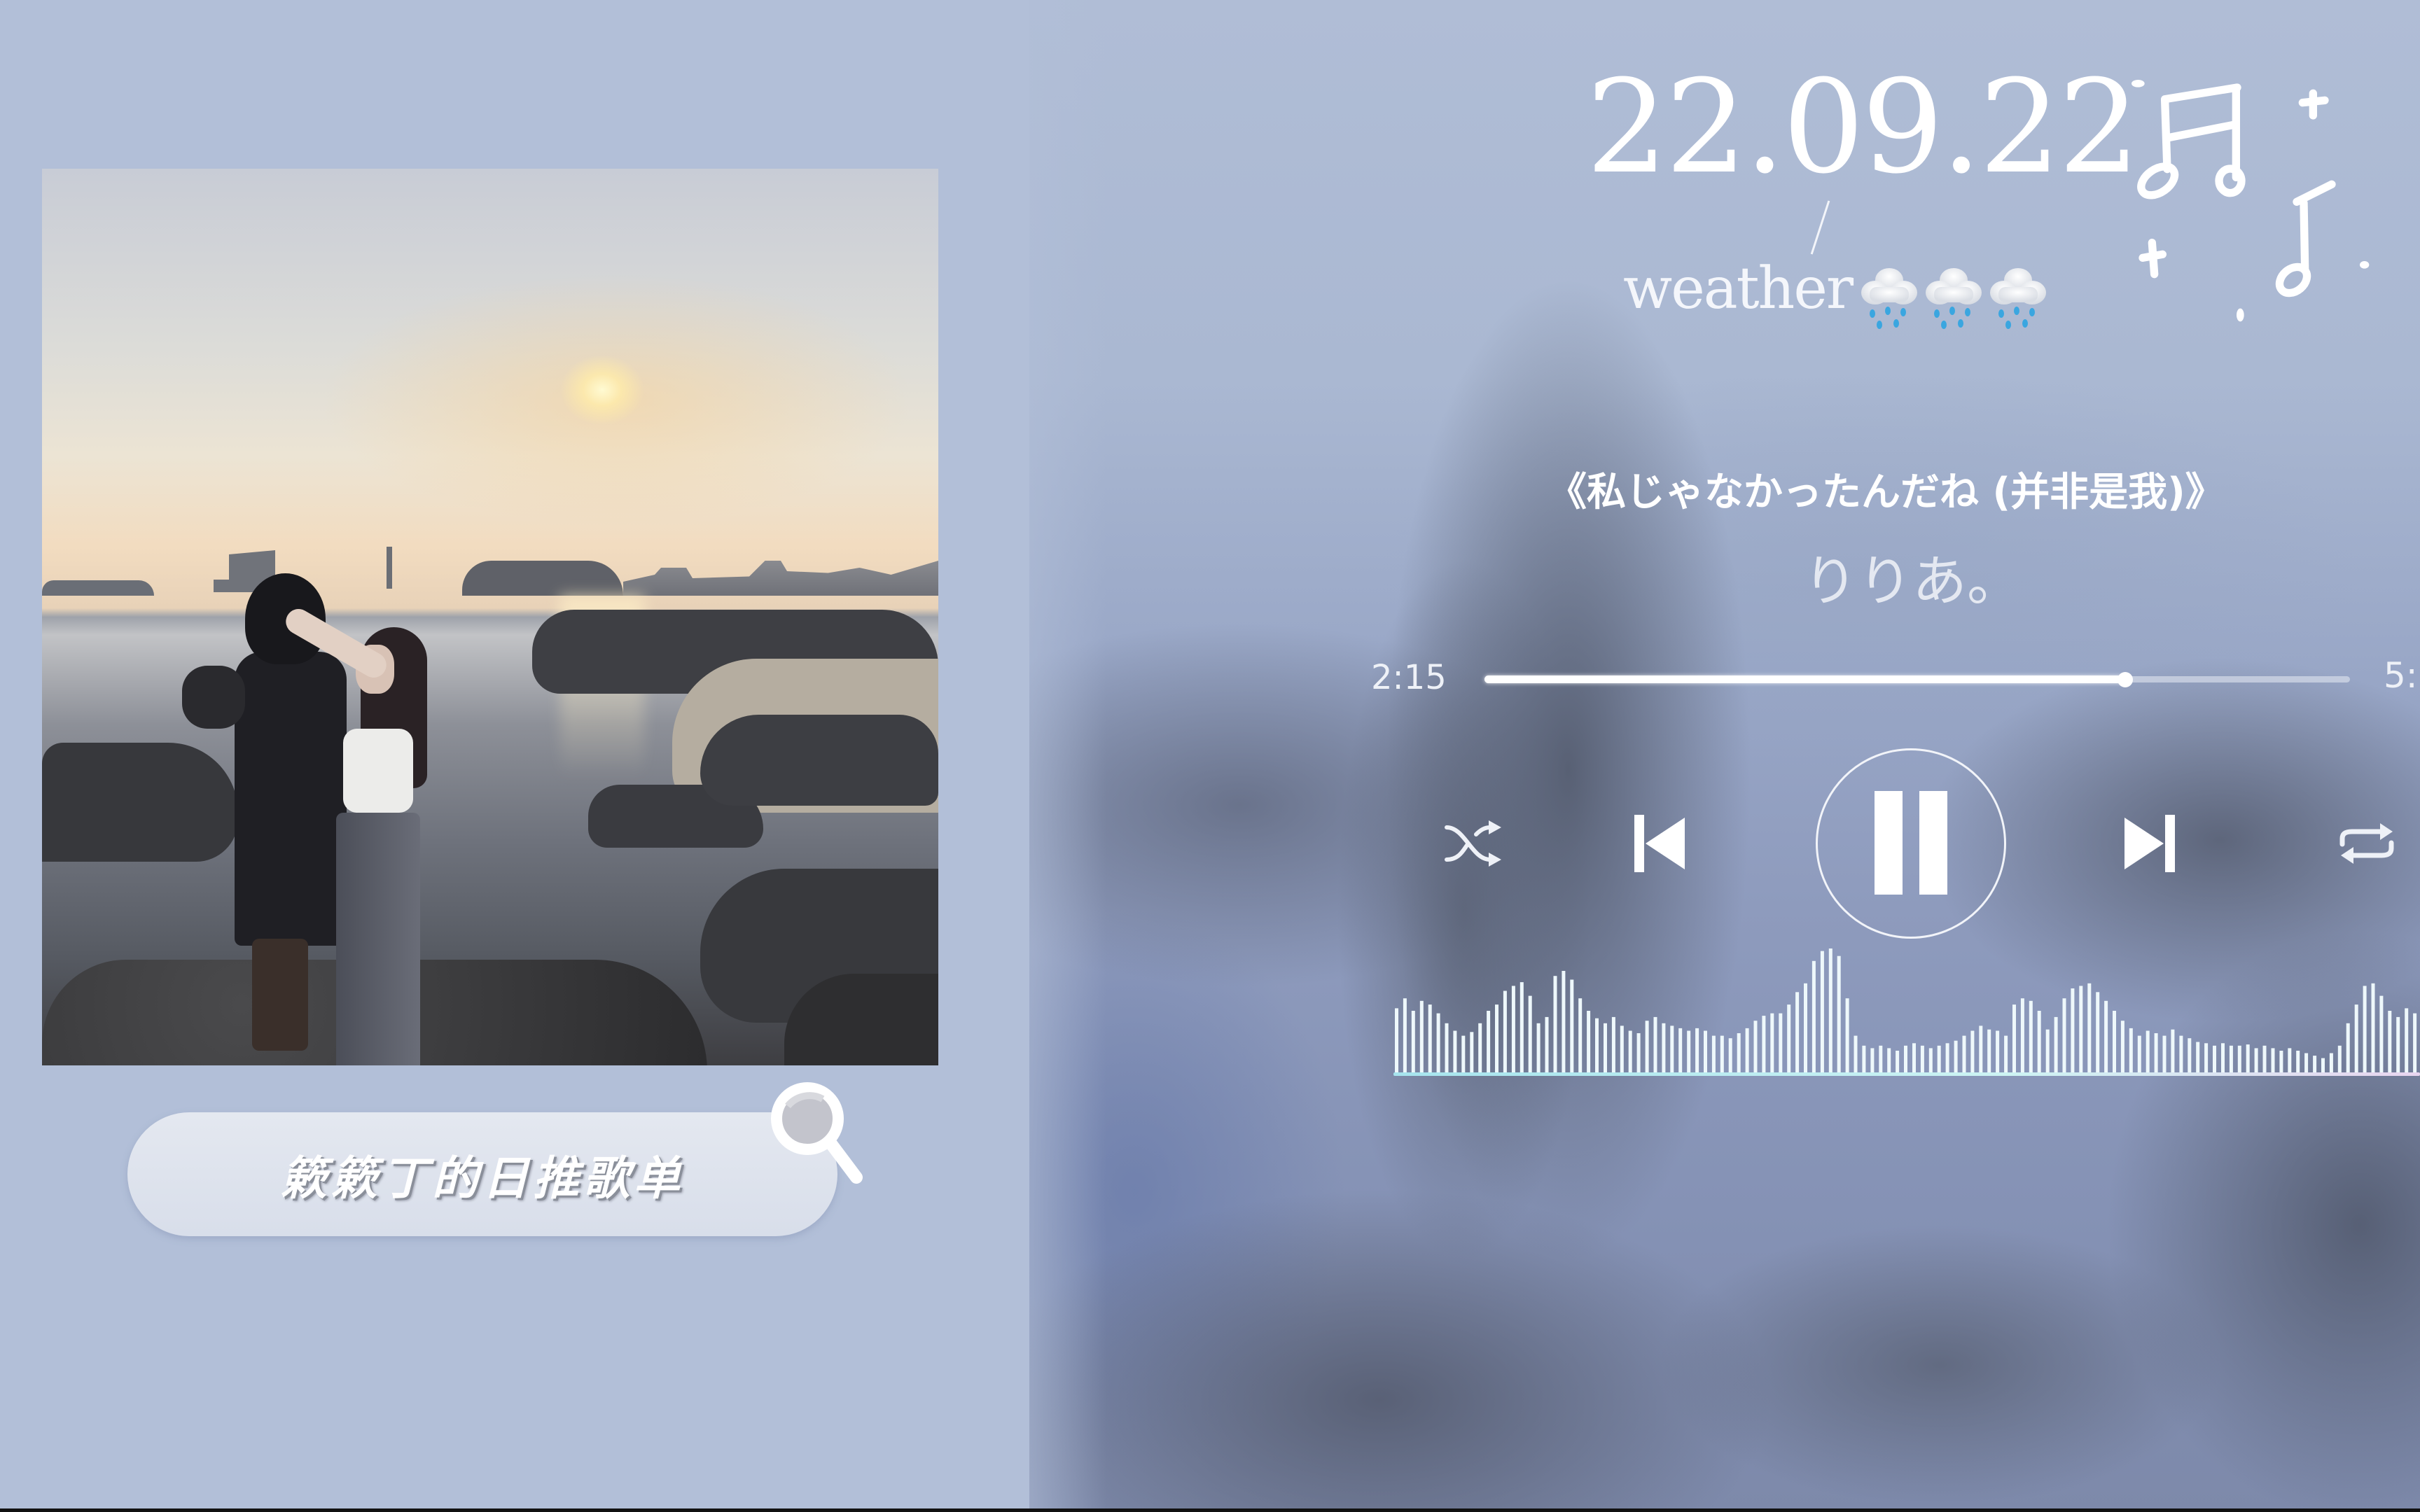  I want to click on skip-next-icon, so click(2150, 843).